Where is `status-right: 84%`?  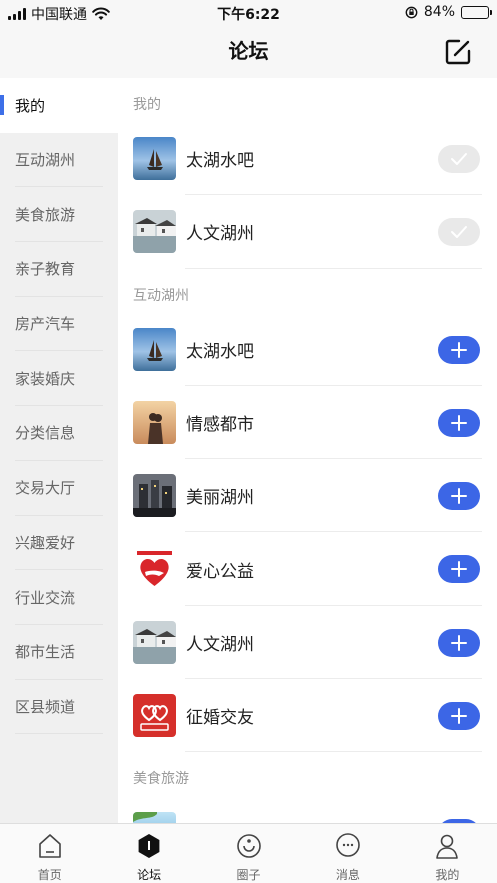 status-right: 84% is located at coordinates (448, 12).